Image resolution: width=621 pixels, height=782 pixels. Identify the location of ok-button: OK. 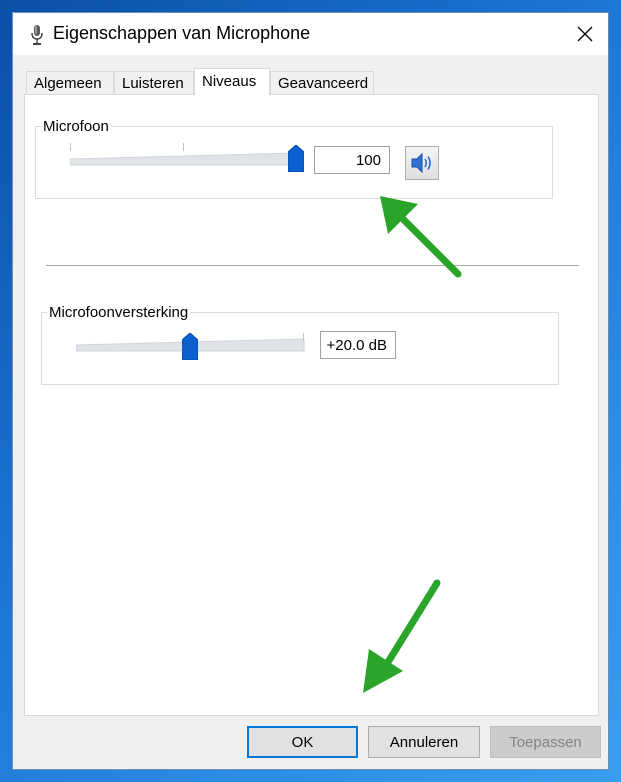
(302, 742).